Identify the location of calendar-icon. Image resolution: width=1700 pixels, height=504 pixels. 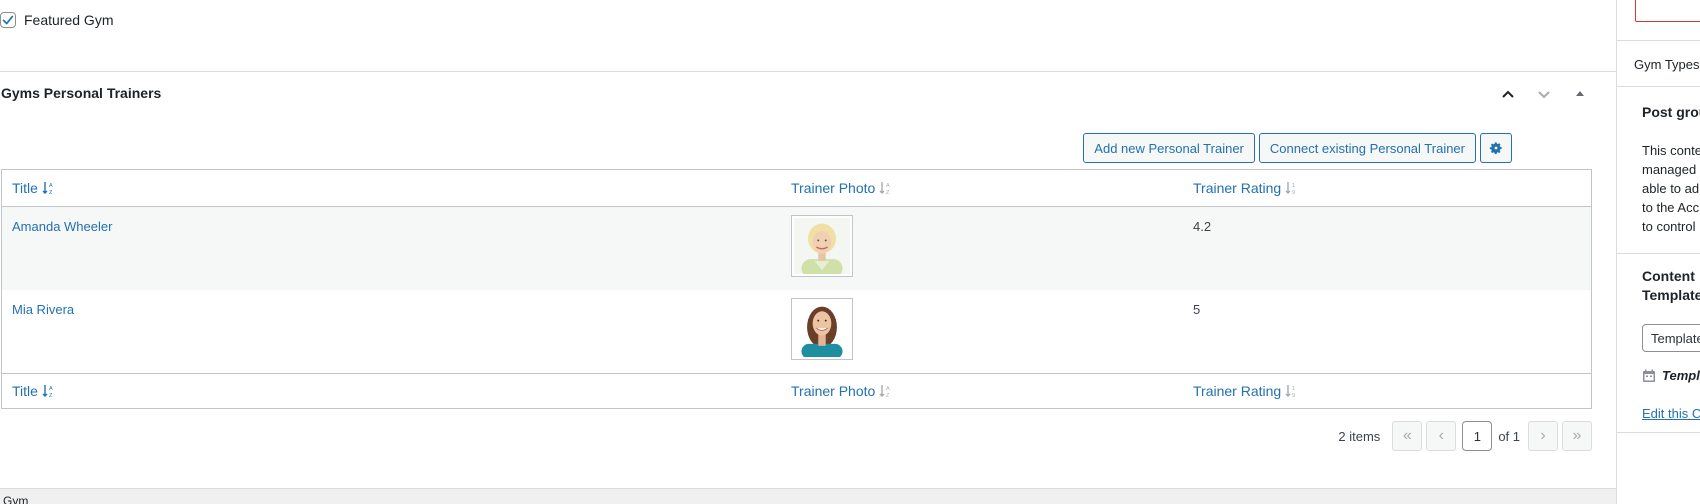
(1649, 375).